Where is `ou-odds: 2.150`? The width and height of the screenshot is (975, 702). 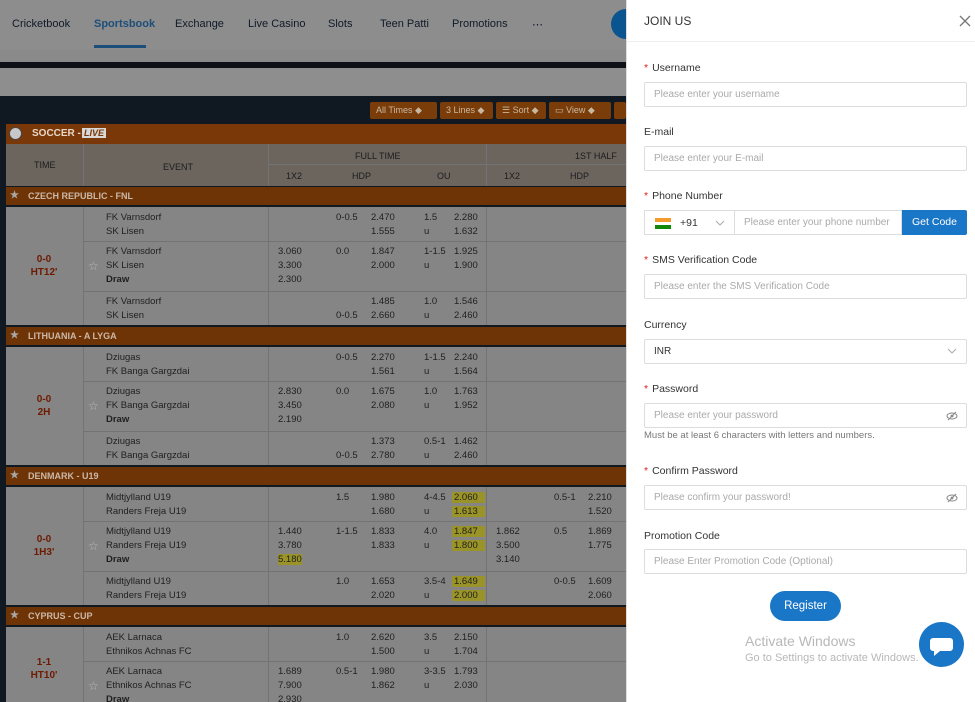 ou-odds: 2.150 is located at coordinates (466, 637).